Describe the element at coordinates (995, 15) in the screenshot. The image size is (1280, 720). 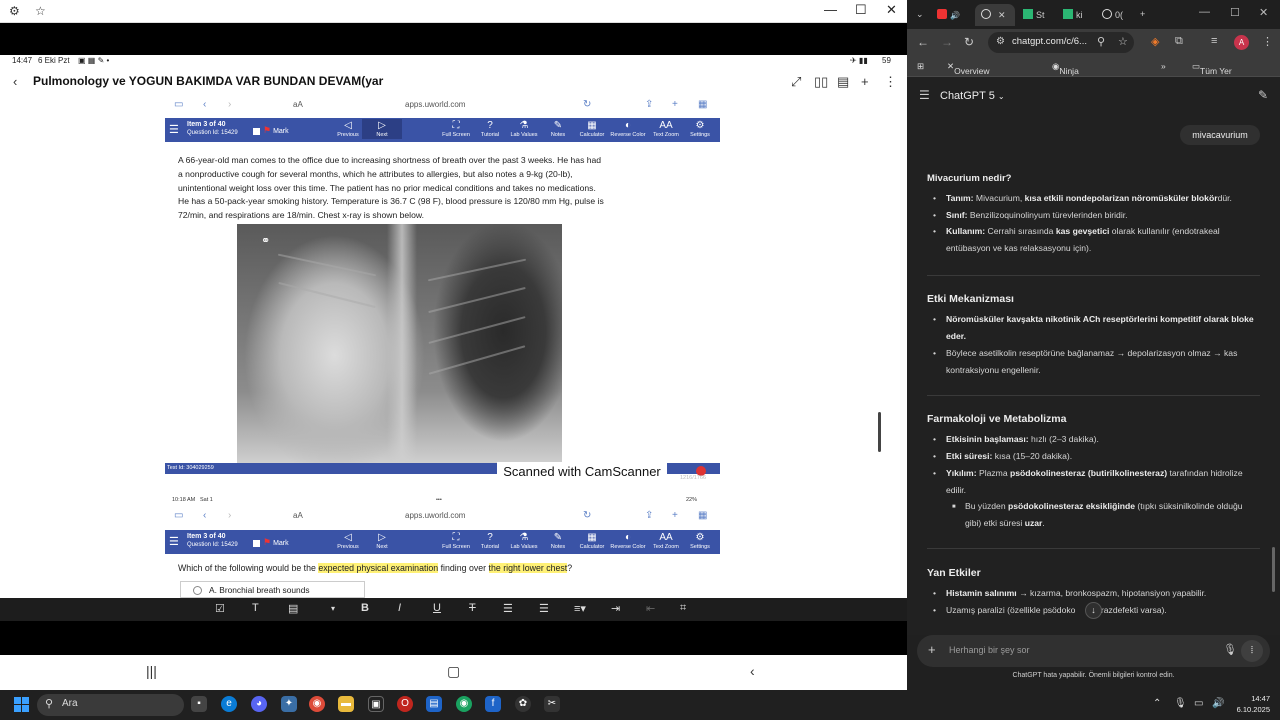
I see `tab-chatgpt: ✕` at that location.